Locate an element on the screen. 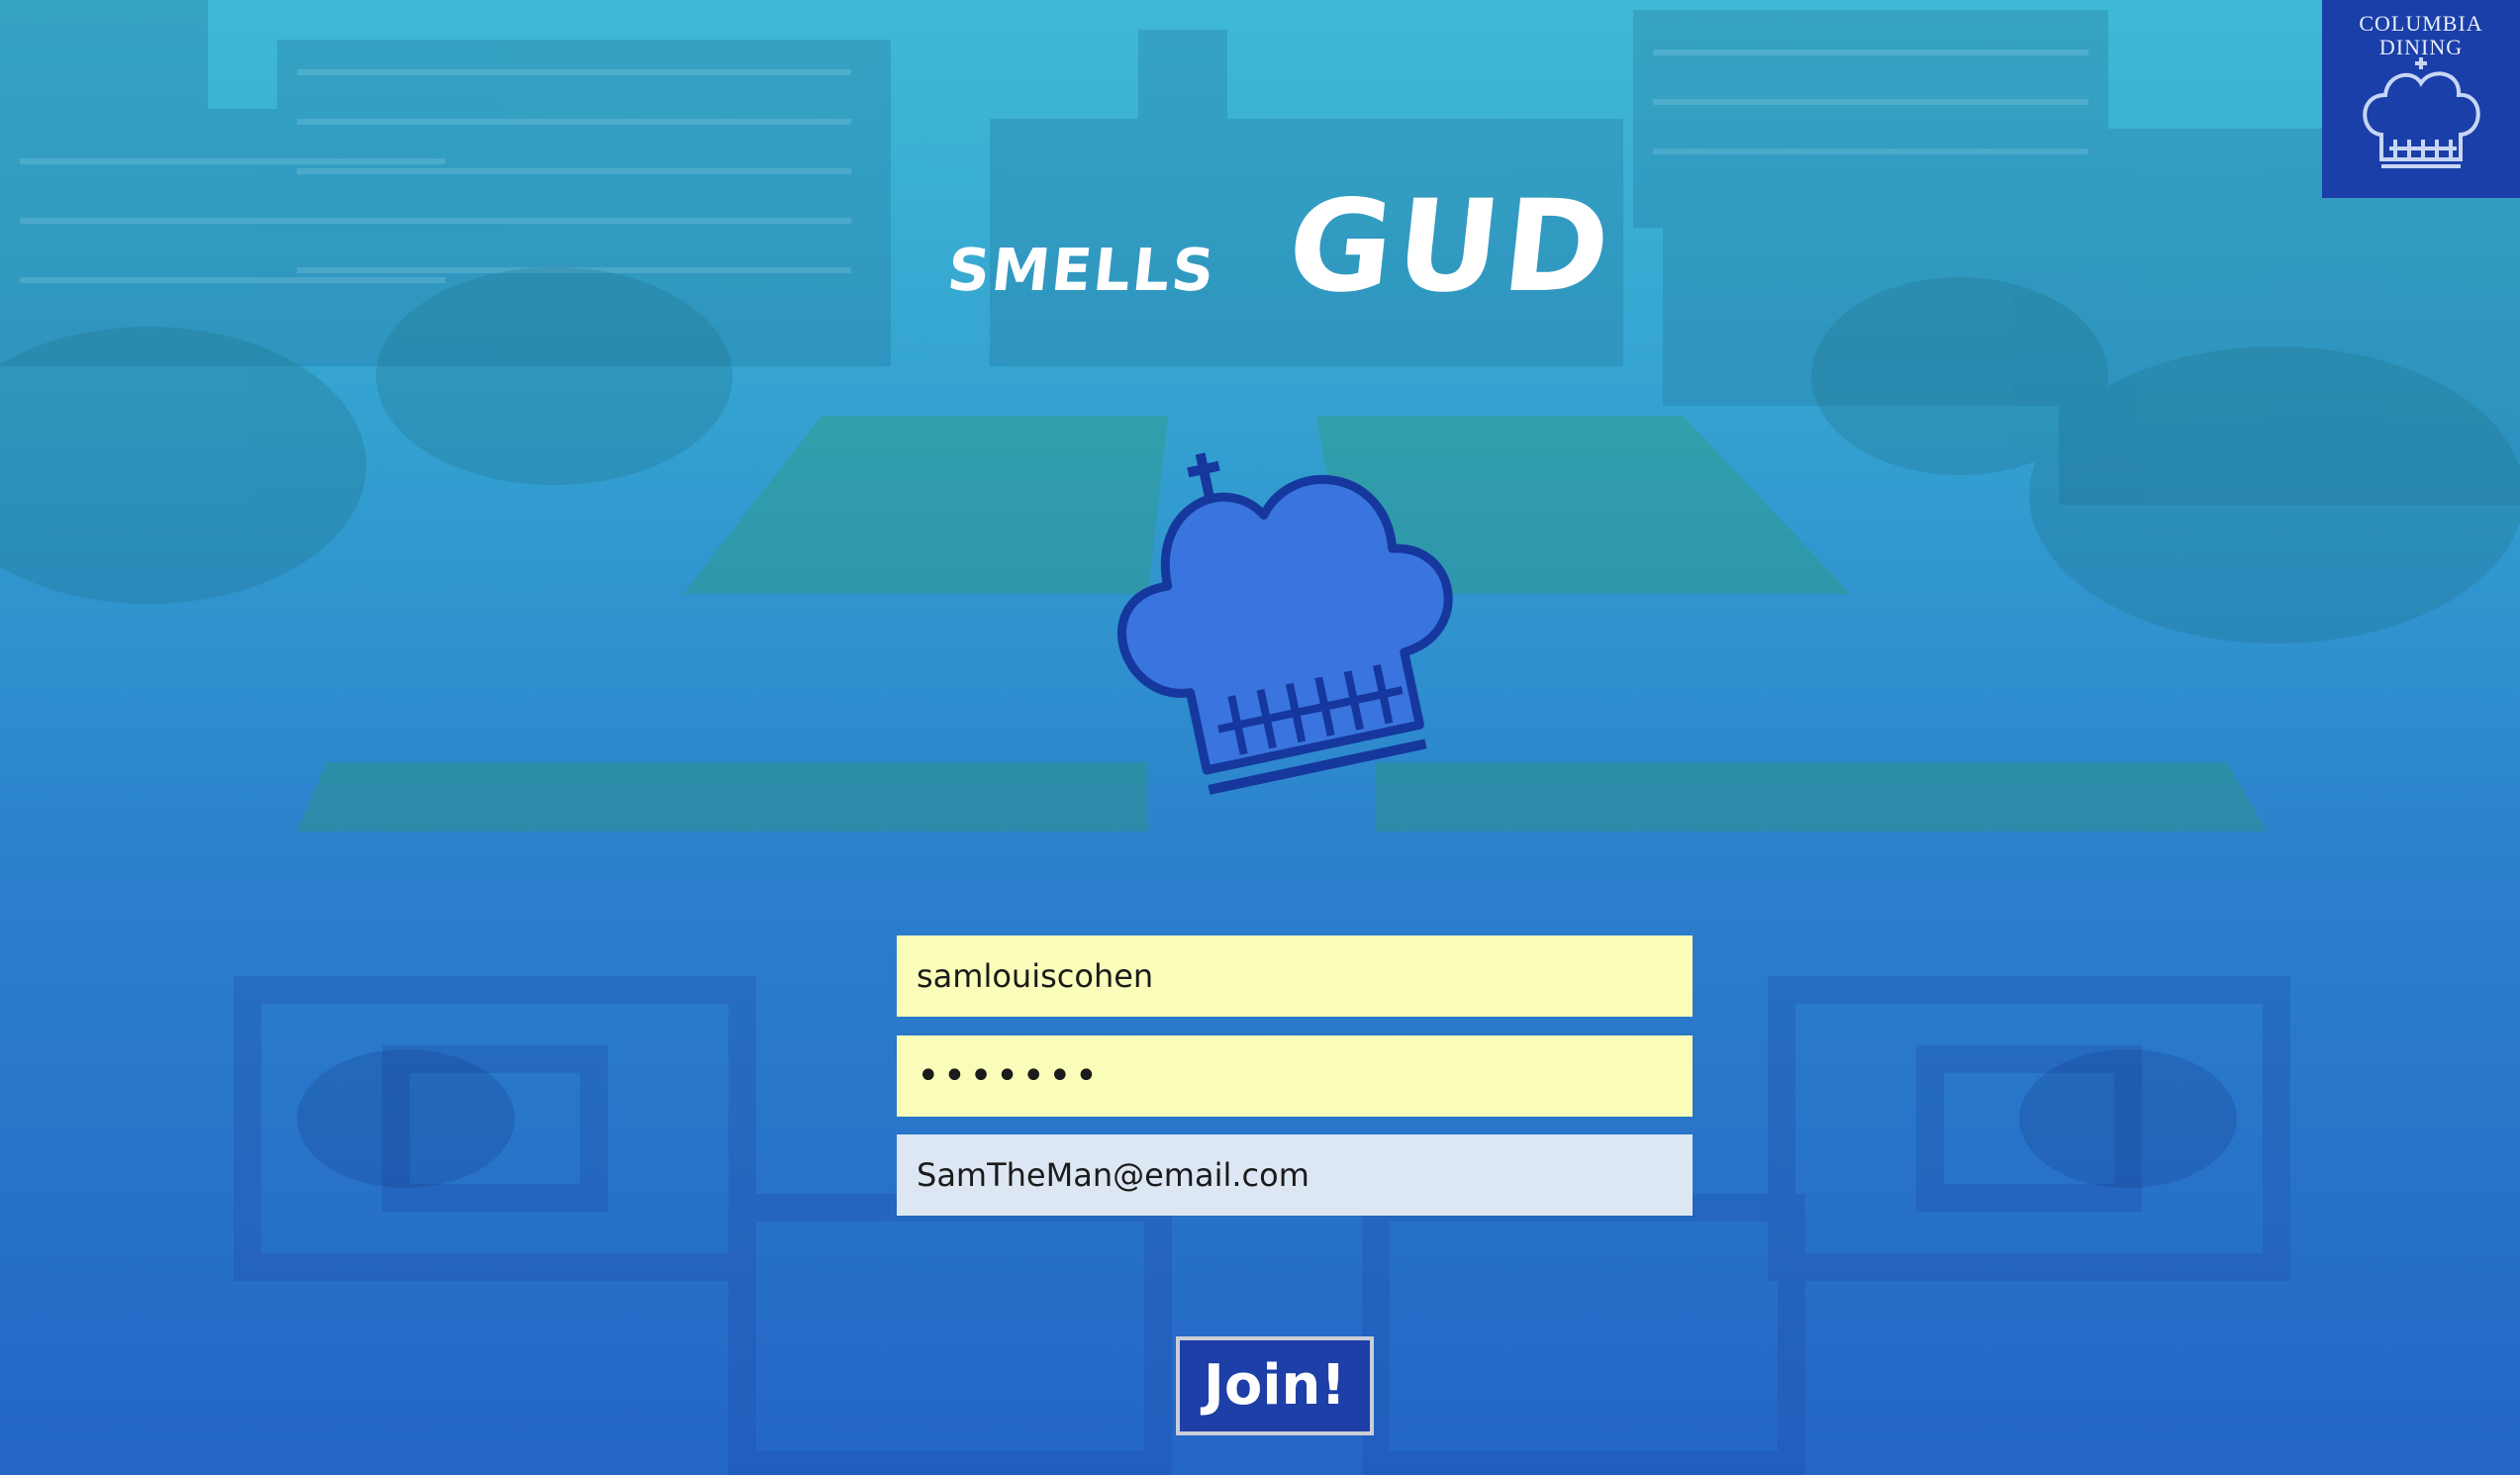  password-input is located at coordinates (1295, 1076).